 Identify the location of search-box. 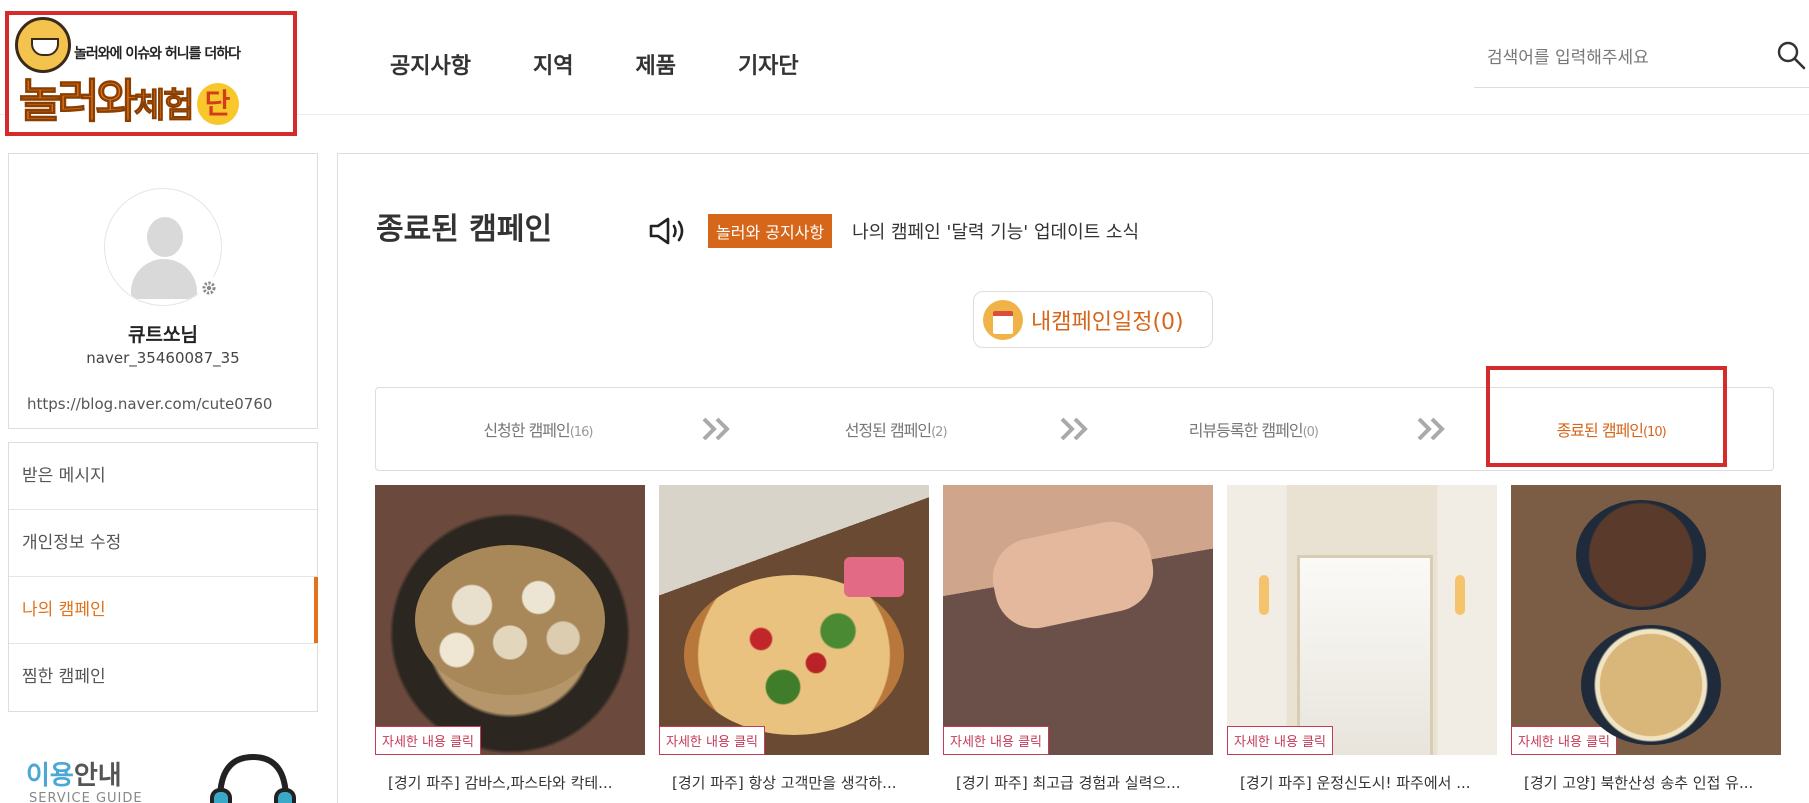
(1641, 59).